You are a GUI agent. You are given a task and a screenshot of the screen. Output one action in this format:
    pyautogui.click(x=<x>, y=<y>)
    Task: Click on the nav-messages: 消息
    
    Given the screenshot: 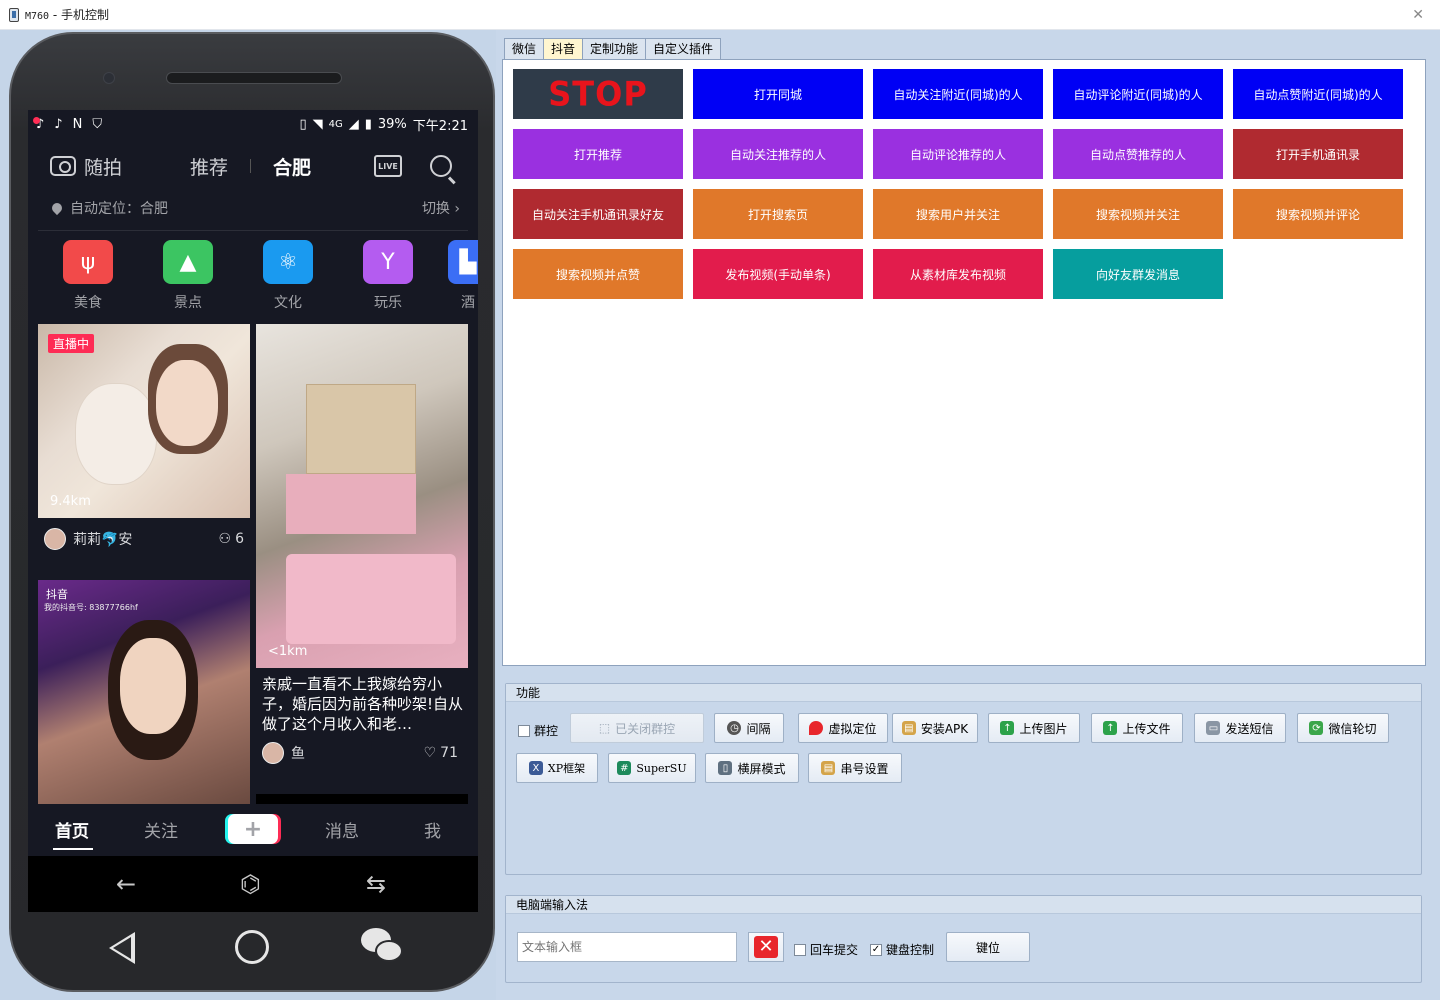 What is the action you would take?
    pyautogui.click(x=342, y=829)
    